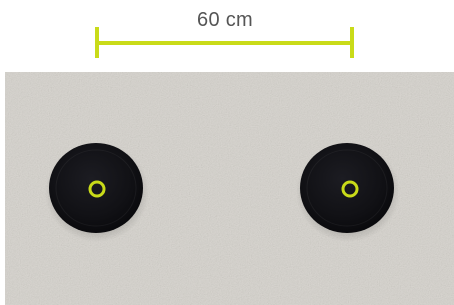  What do you see at coordinates (225, 20) in the screenshot?
I see `dimension-label: 60 cm` at bounding box center [225, 20].